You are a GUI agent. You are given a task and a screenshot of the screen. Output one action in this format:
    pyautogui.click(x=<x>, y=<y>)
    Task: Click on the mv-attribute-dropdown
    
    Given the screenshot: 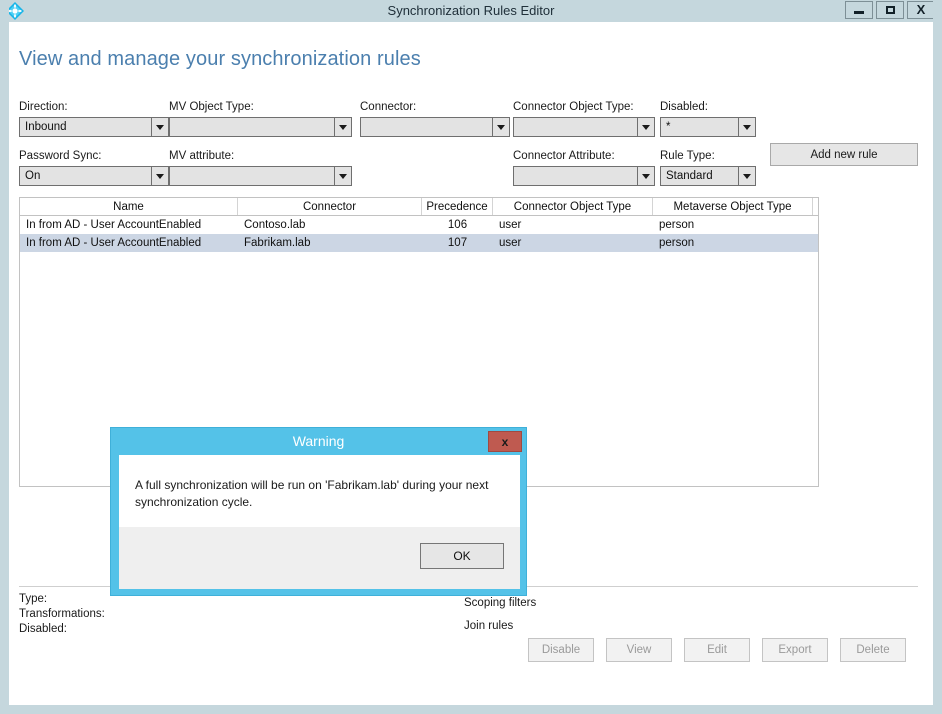 What is the action you would take?
    pyautogui.click(x=260, y=176)
    